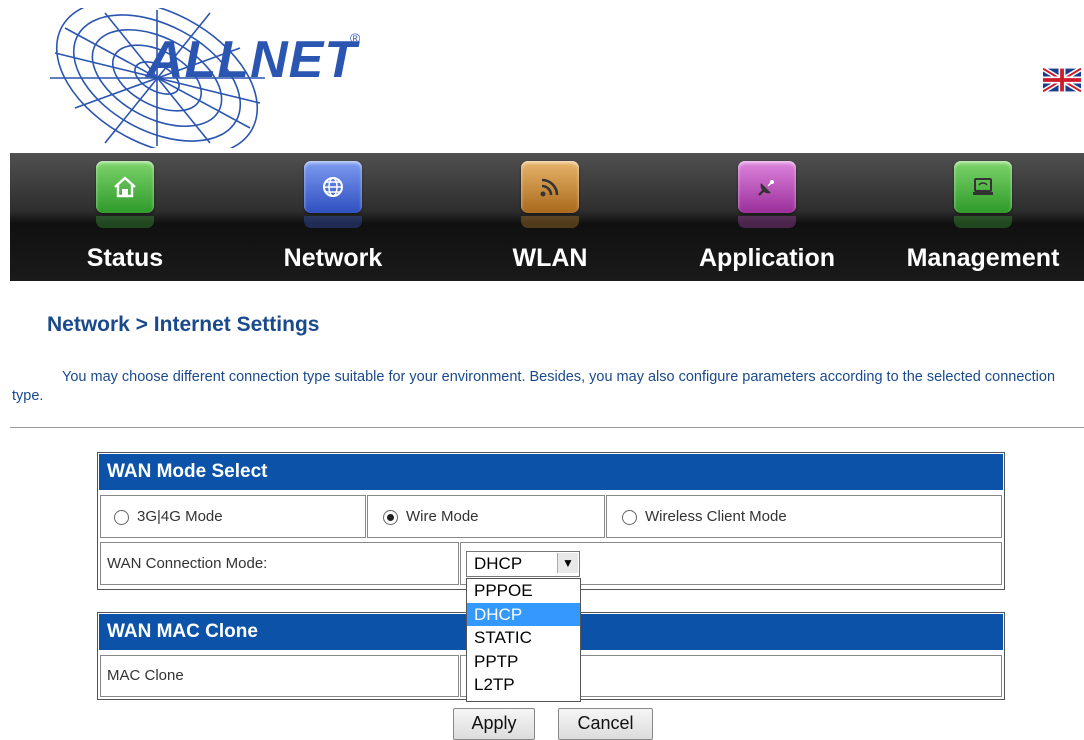  Describe the element at coordinates (804, 516) in the screenshot. I see `mode-wireless-client-cell: Wireless Client Mode` at that location.